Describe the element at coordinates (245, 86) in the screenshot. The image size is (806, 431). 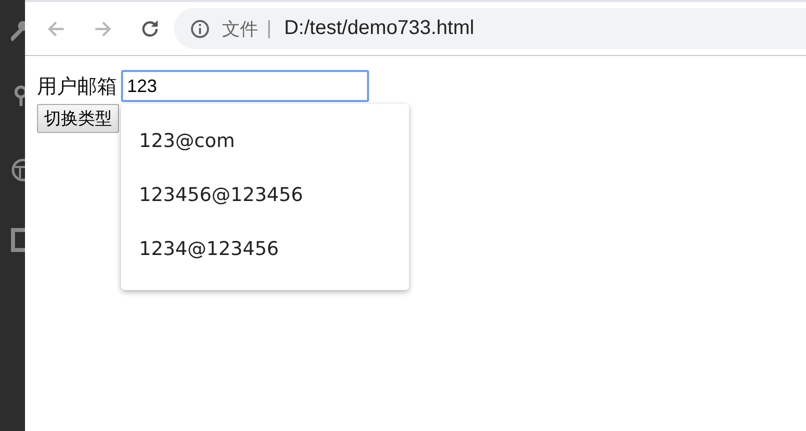
I see `email-input-field: 123` at that location.